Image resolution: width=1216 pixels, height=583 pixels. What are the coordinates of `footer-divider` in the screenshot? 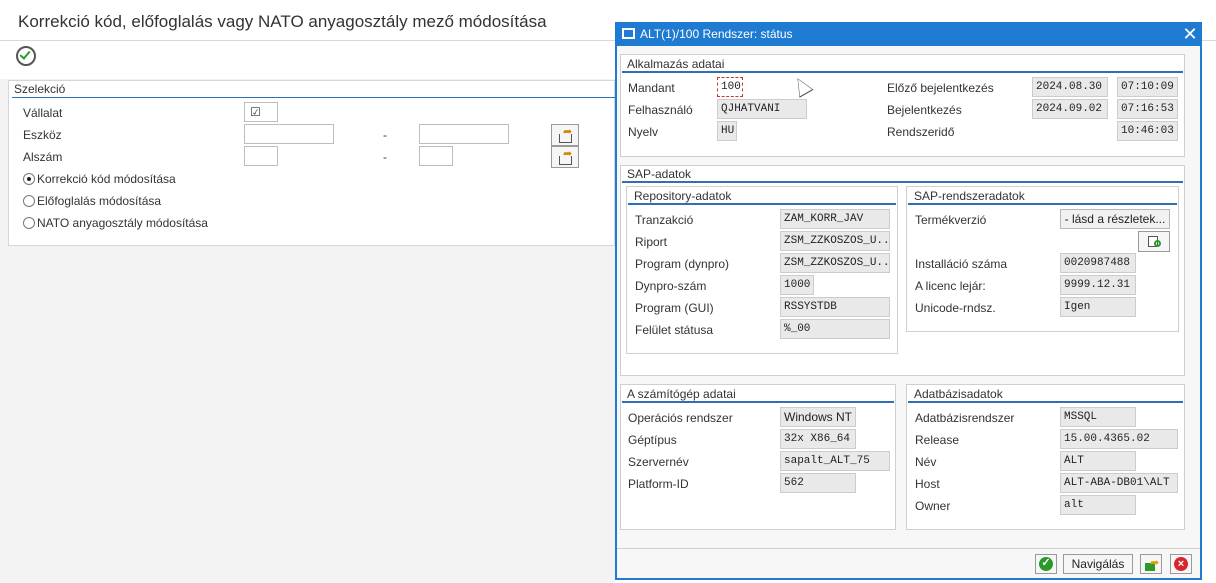 It's located at (908, 548).